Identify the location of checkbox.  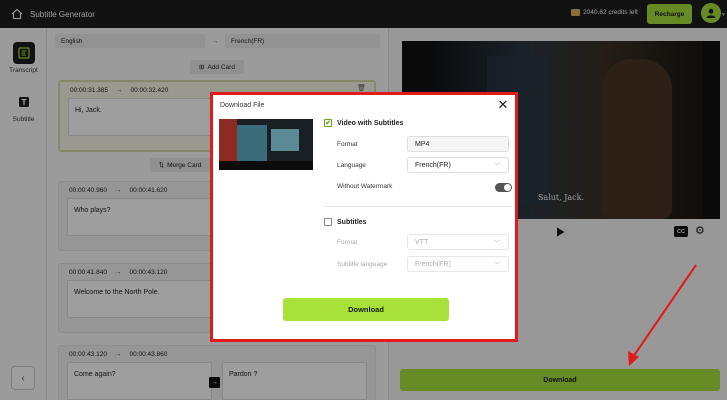
(328, 222).